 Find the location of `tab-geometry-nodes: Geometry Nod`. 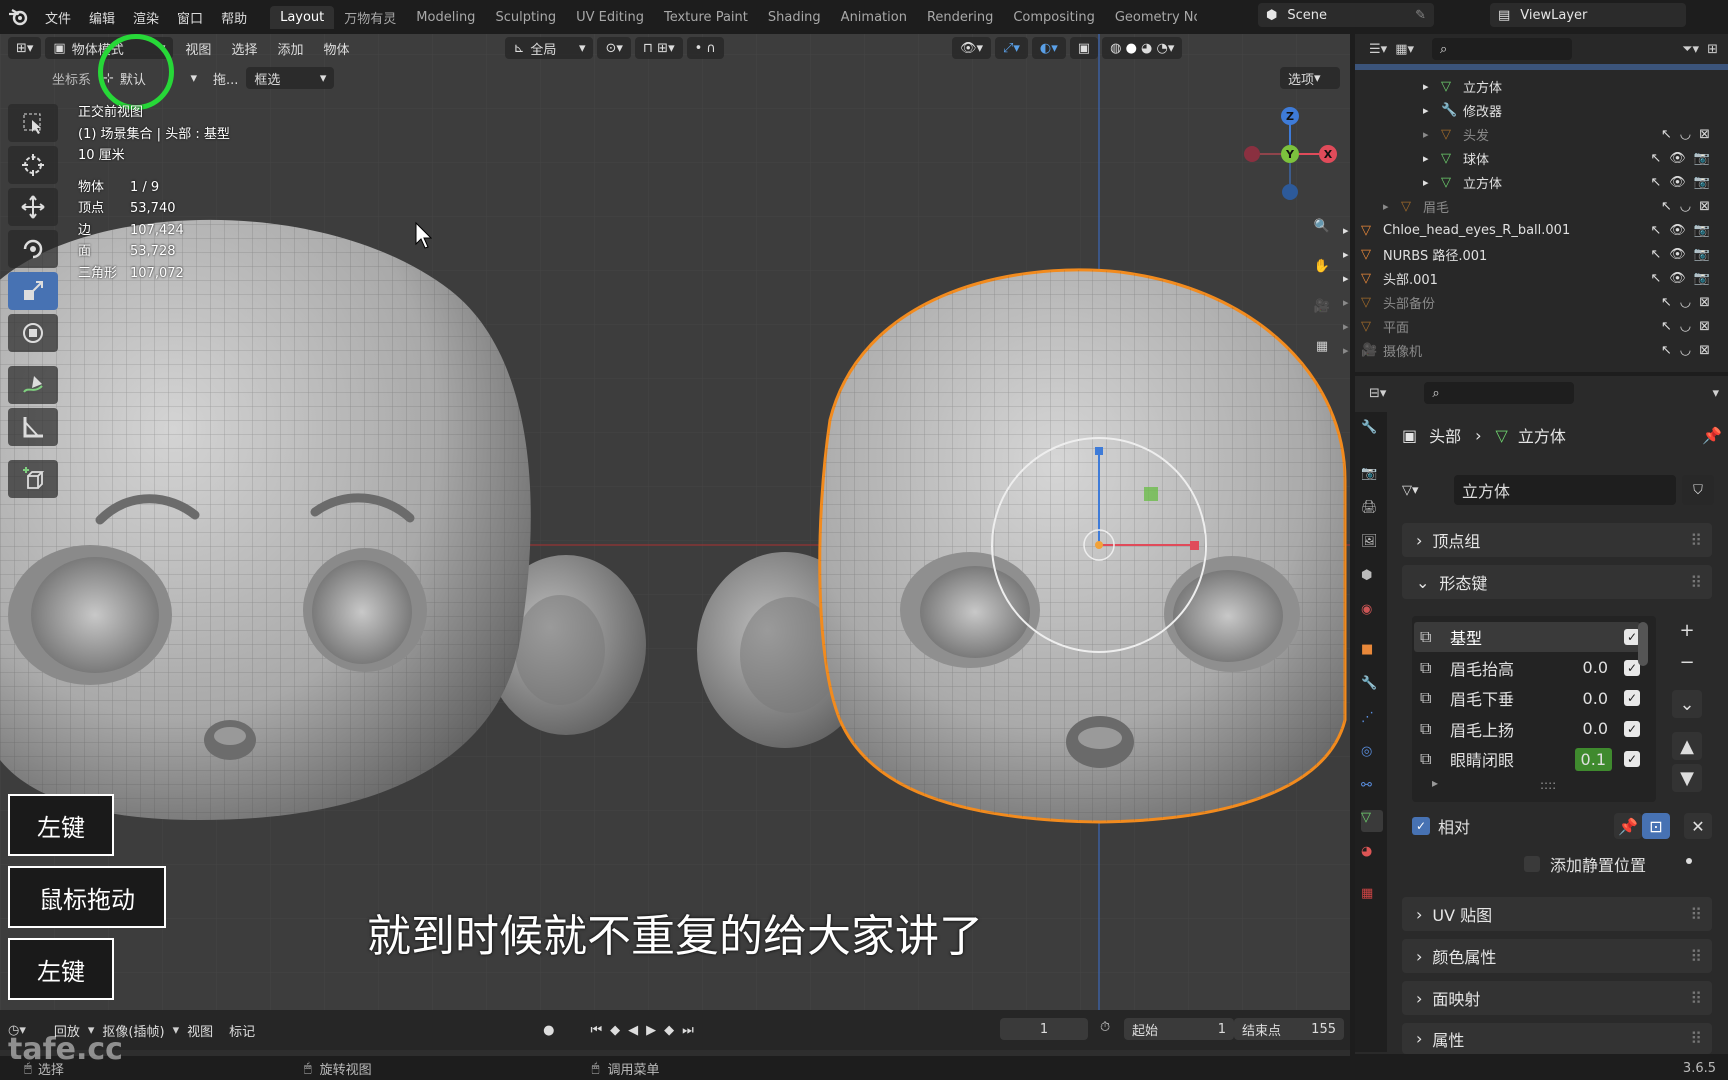

tab-geometry-nodes: Geometry Nod is located at coordinates (1151, 17).